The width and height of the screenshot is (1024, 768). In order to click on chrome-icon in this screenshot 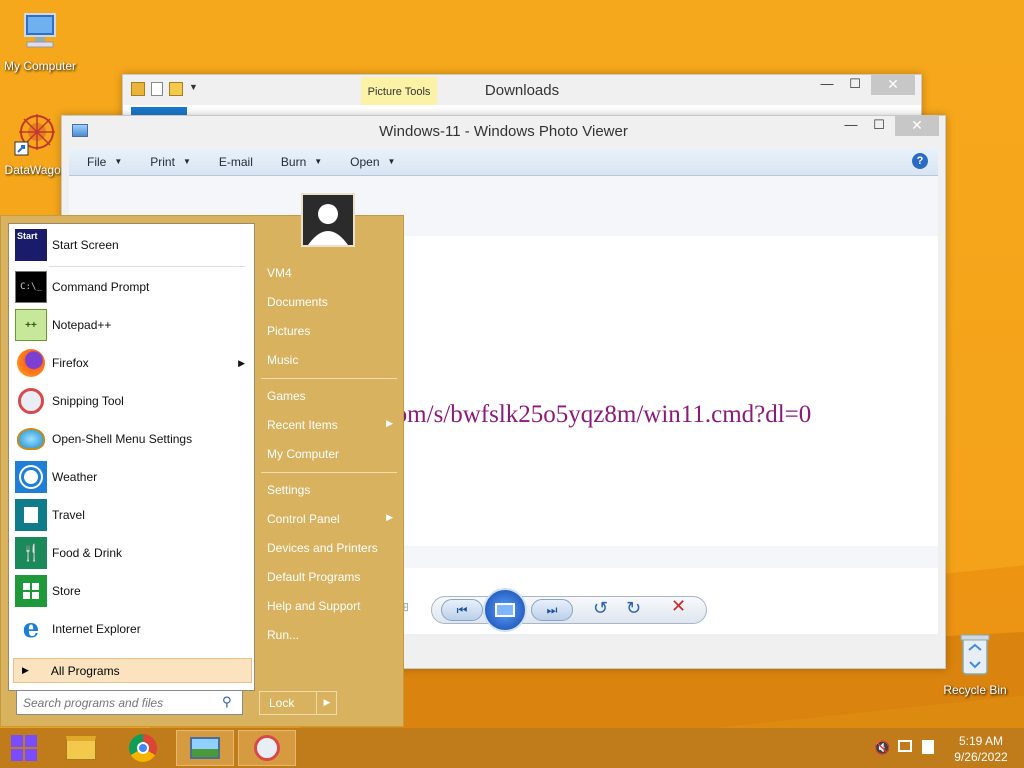, I will do `click(143, 748)`.